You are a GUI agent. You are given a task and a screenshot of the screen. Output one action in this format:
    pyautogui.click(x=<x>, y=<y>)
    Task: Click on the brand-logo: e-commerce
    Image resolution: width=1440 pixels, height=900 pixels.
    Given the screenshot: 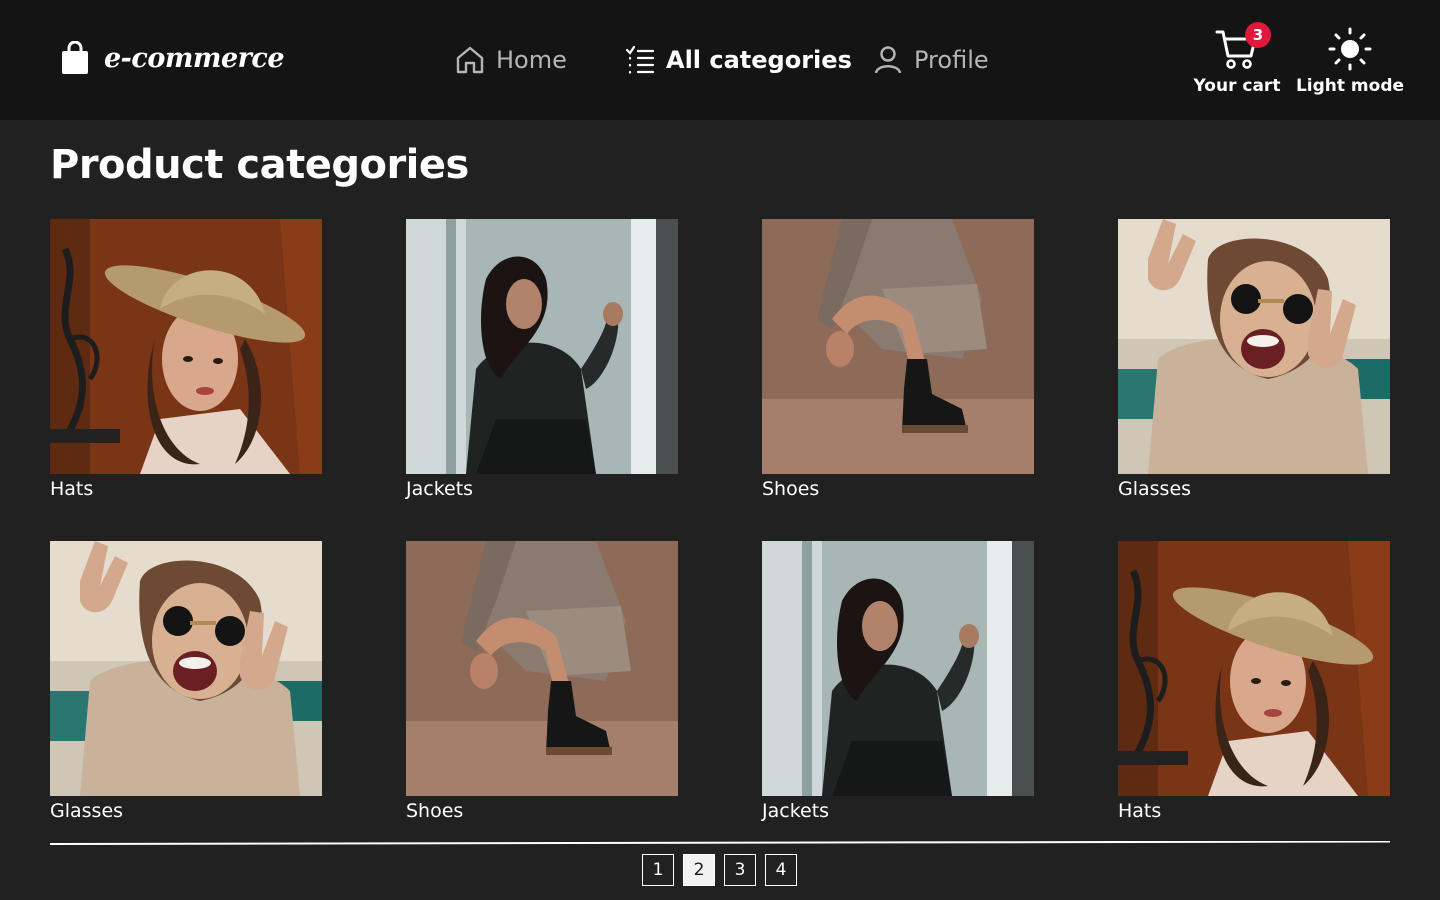 What is the action you would take?
    pyautogui.click(x=172, y=58)
    